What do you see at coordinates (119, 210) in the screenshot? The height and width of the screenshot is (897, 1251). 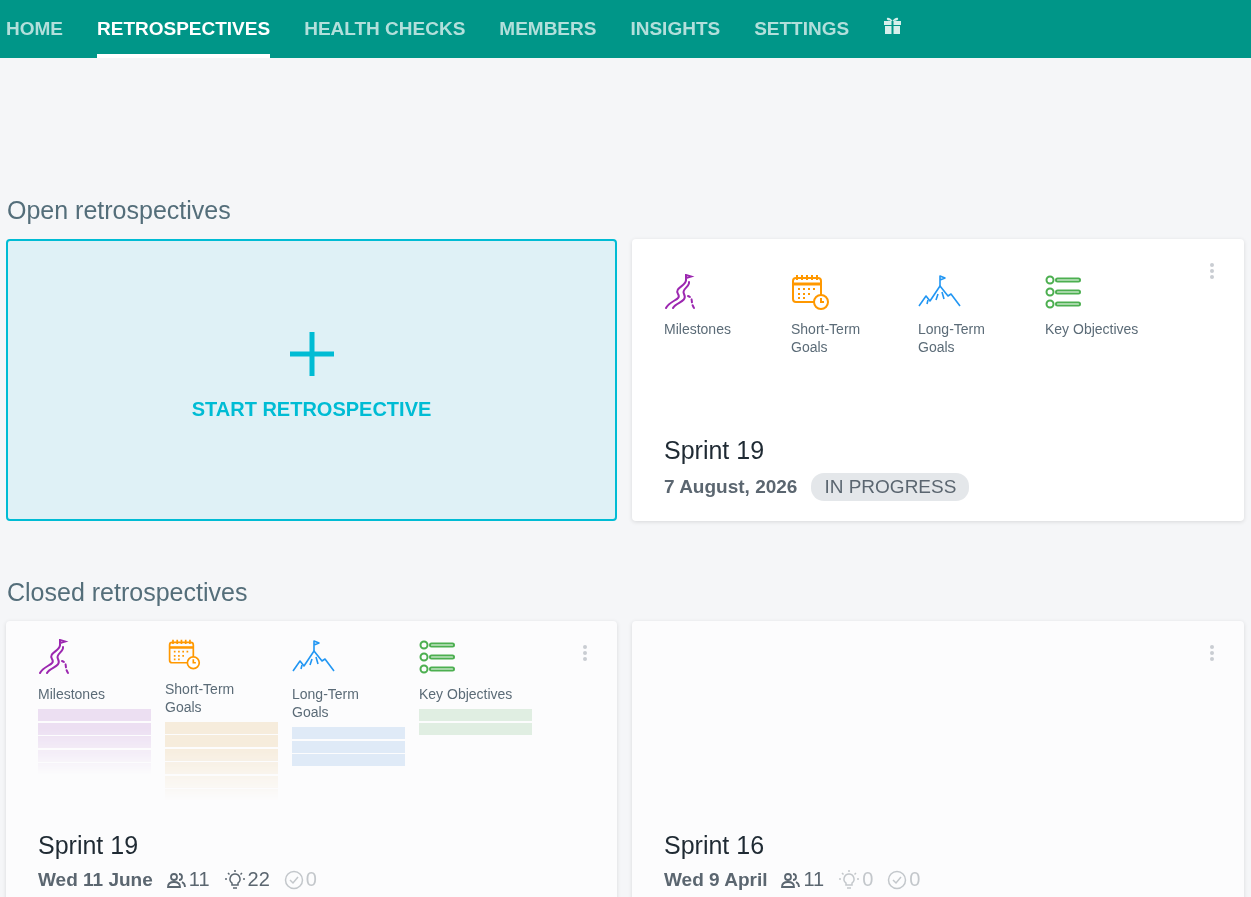 I see `section-heading: Open retrospectives` at bounding box center [119, 210].